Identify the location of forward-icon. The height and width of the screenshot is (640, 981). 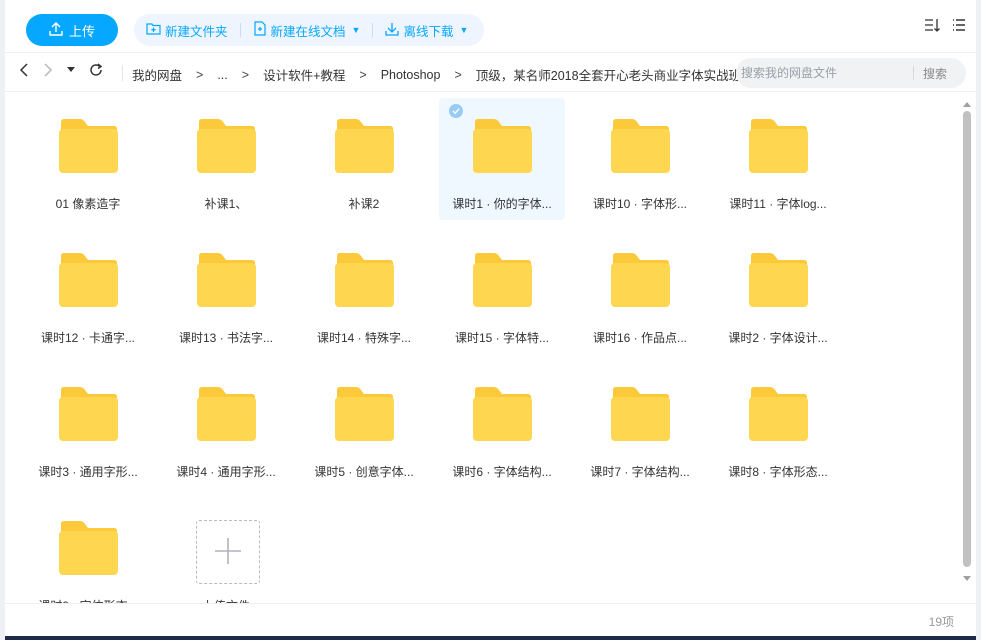
(48, 70).